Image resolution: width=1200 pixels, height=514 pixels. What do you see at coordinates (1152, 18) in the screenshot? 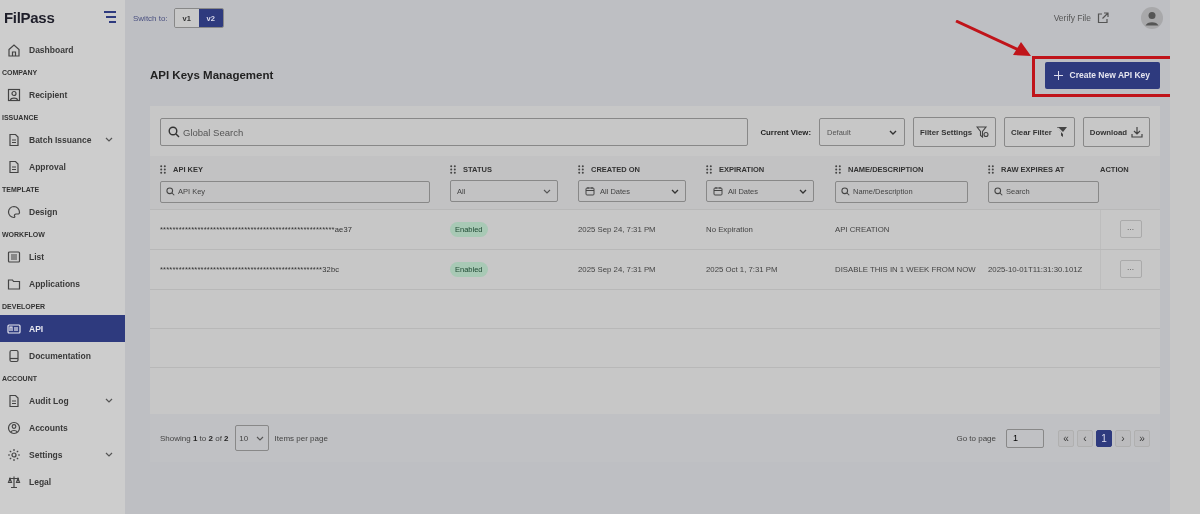
I see `avatar-icon` at bounding box center [1152, 18].